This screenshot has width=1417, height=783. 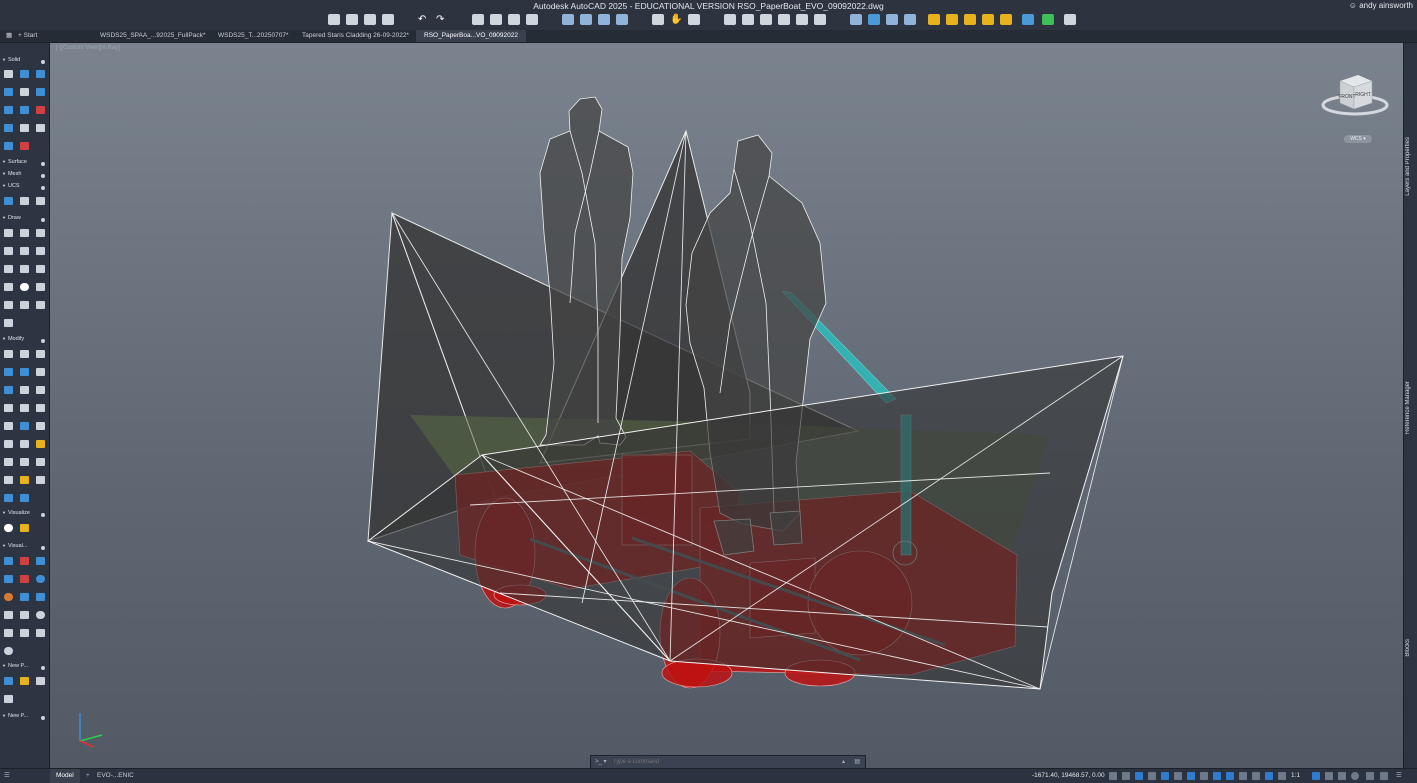 I want to click on viewcube-front-label: FRONT, so click(x=1346, y=97).